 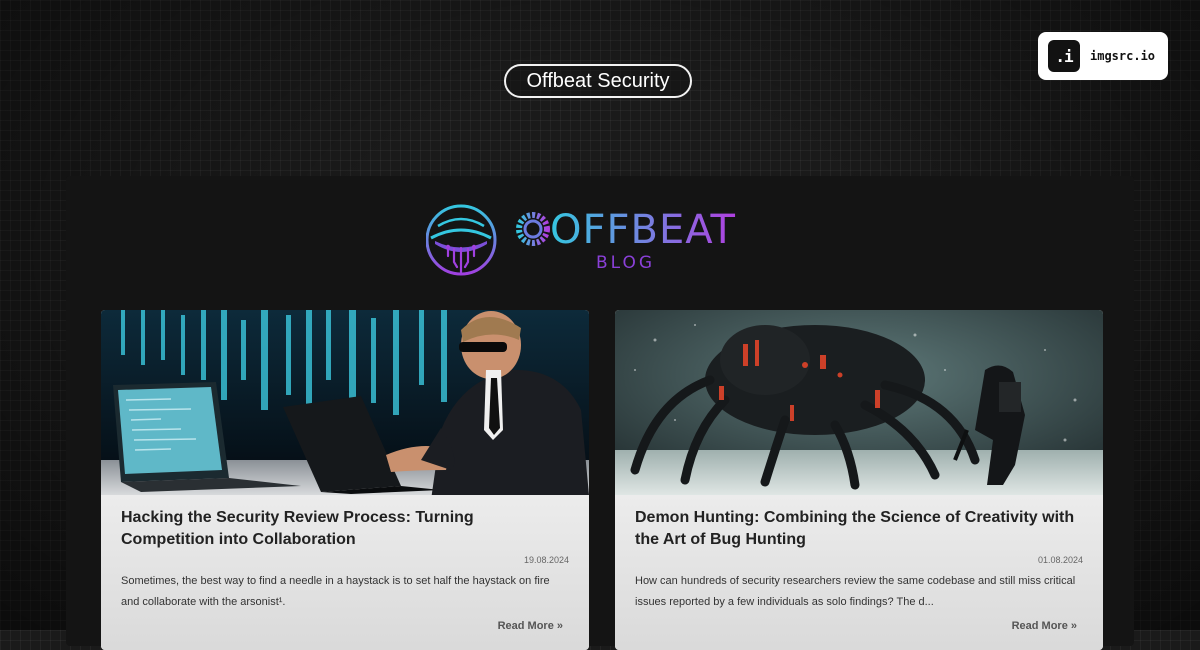 What do you see at coordinates (345, 402) in the screenshot?
I see `post-image-hacker` at bounding box center [345, 402].